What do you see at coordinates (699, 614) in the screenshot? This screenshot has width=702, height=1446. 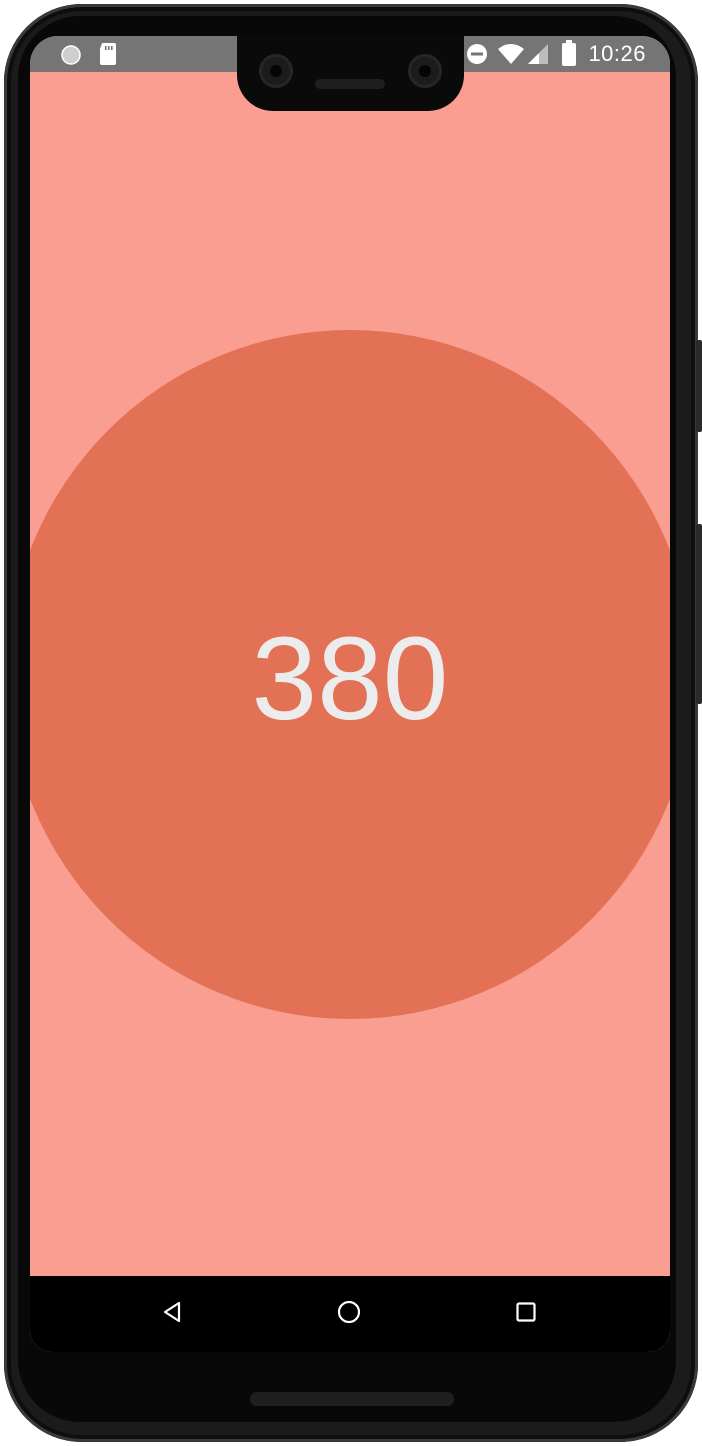 I see `volume-button` at bounding box center [699, 614].